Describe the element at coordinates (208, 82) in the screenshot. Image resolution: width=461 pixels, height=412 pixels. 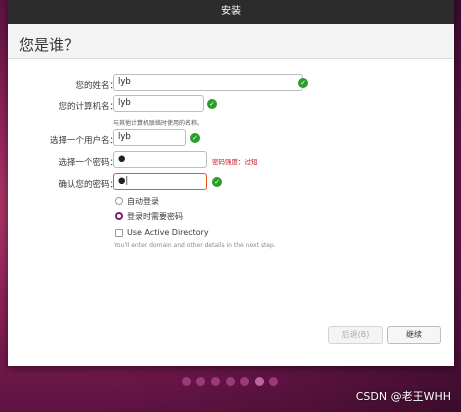
I see `name-input: lyb` at that location.